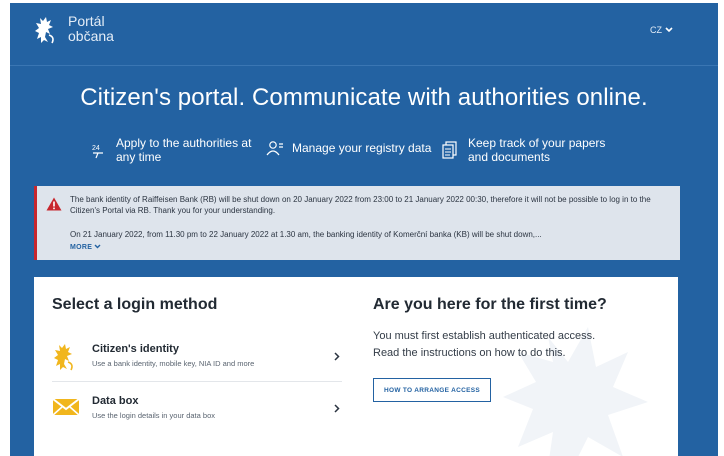 This screenshot has width=724, height=456. What do you see at coordinates (54, 204) in the screenshot?
I see `warning-triangle-icon` at bounding box center [54, 204].